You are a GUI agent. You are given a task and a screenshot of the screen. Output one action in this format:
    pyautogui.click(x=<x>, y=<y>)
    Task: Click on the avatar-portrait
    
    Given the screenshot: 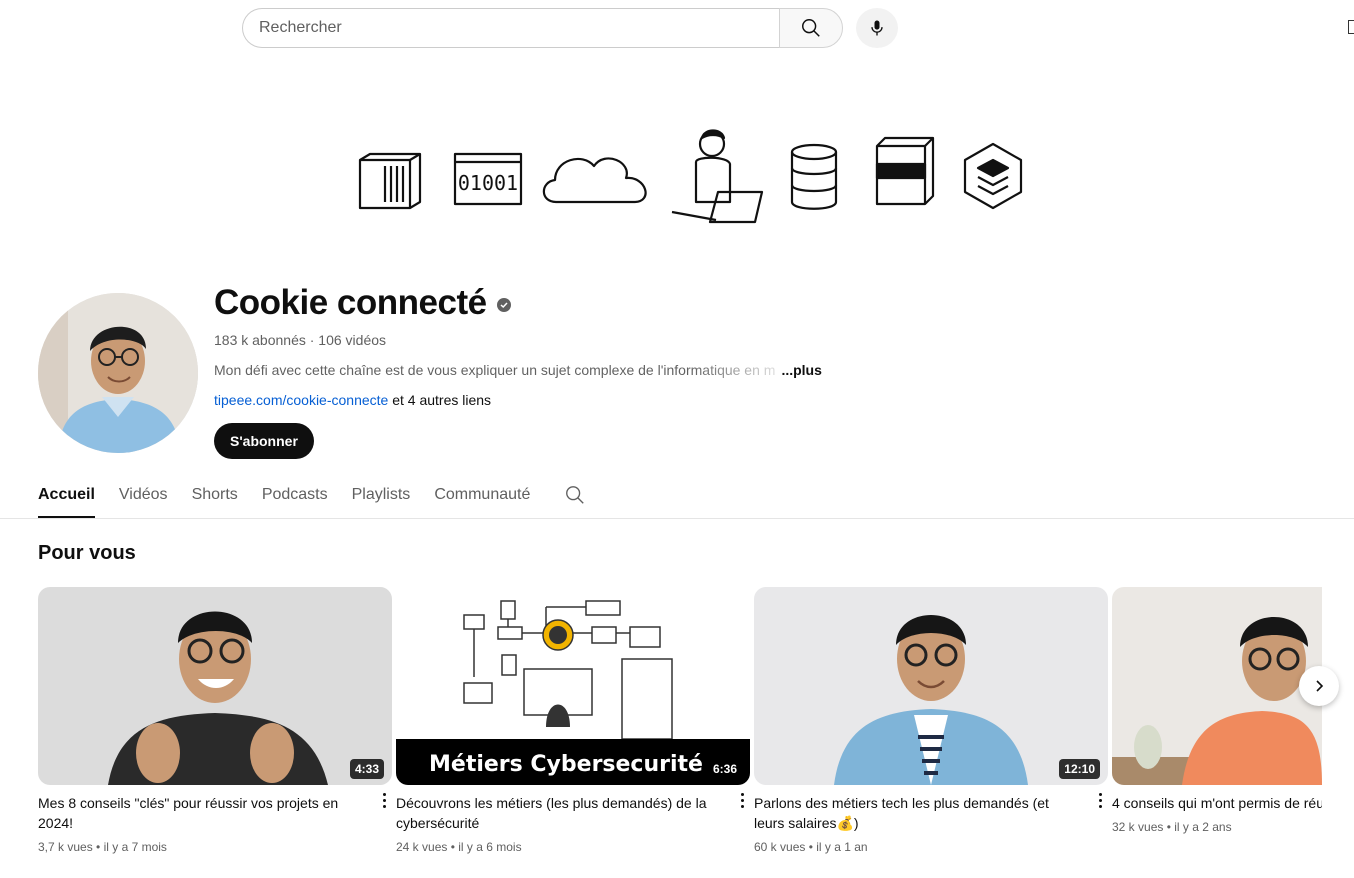 What is the action you would take?
    pyautogui.click(x=118, y=373)
    